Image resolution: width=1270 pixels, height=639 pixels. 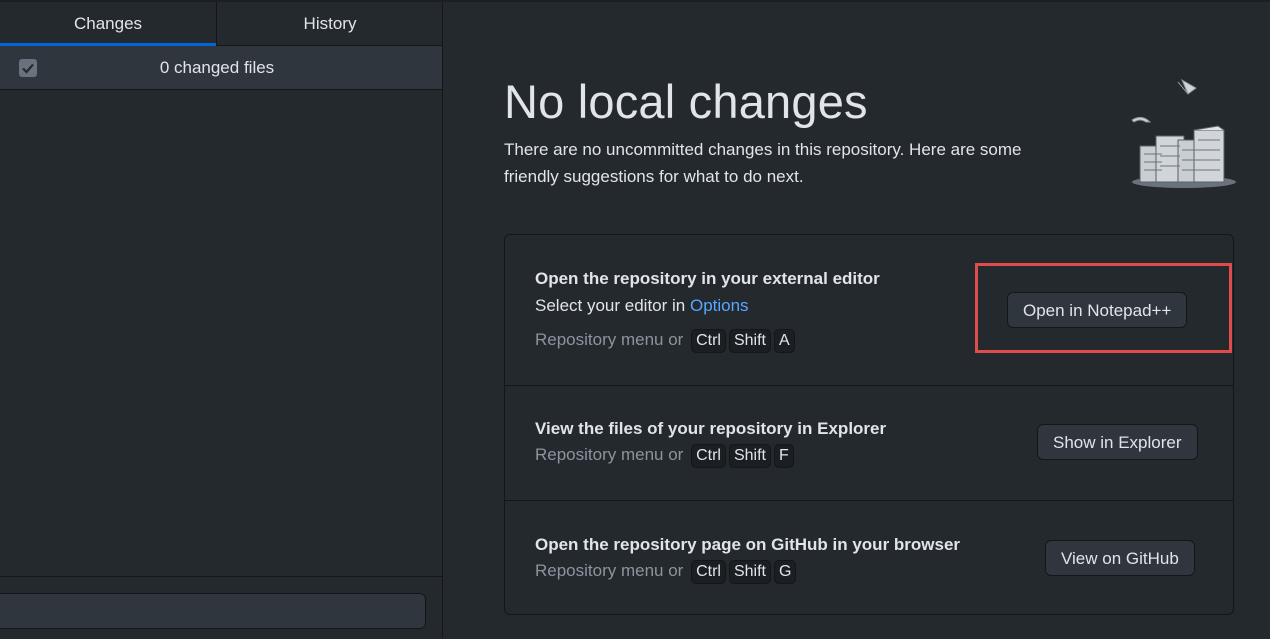 What do you see at coordinates (686, 101) in the screenshot?
I see `page-title: No local changes` at bounding box center [686, 101].